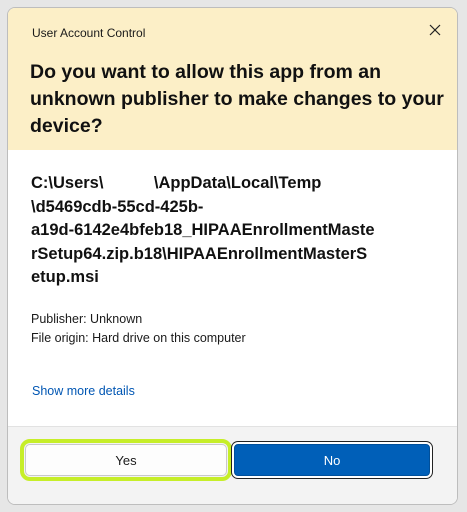  I want to click on close-button, so click(435, 30).